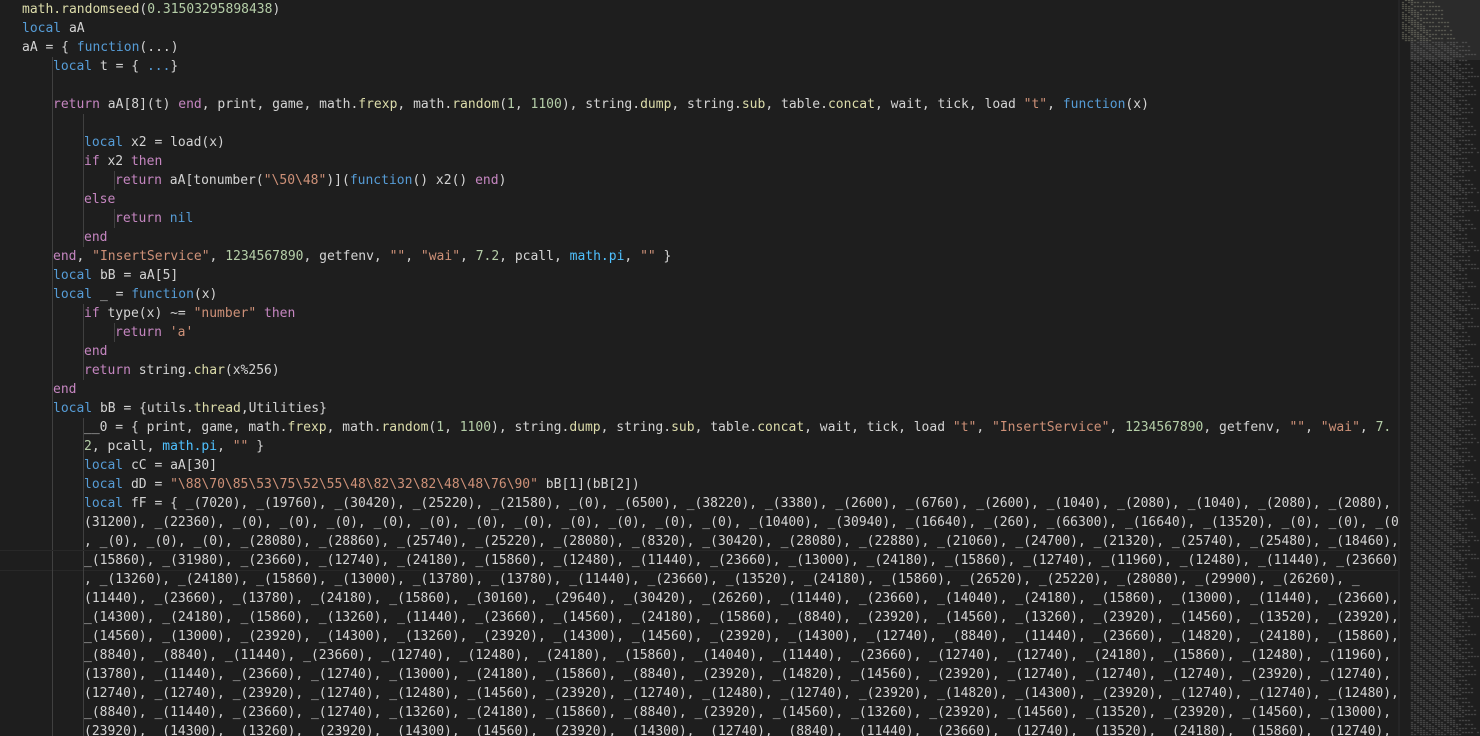 Image resolution: width=1480 pixels, height=736 pixels. I want to click on code-token: nil, so click(181, 218).